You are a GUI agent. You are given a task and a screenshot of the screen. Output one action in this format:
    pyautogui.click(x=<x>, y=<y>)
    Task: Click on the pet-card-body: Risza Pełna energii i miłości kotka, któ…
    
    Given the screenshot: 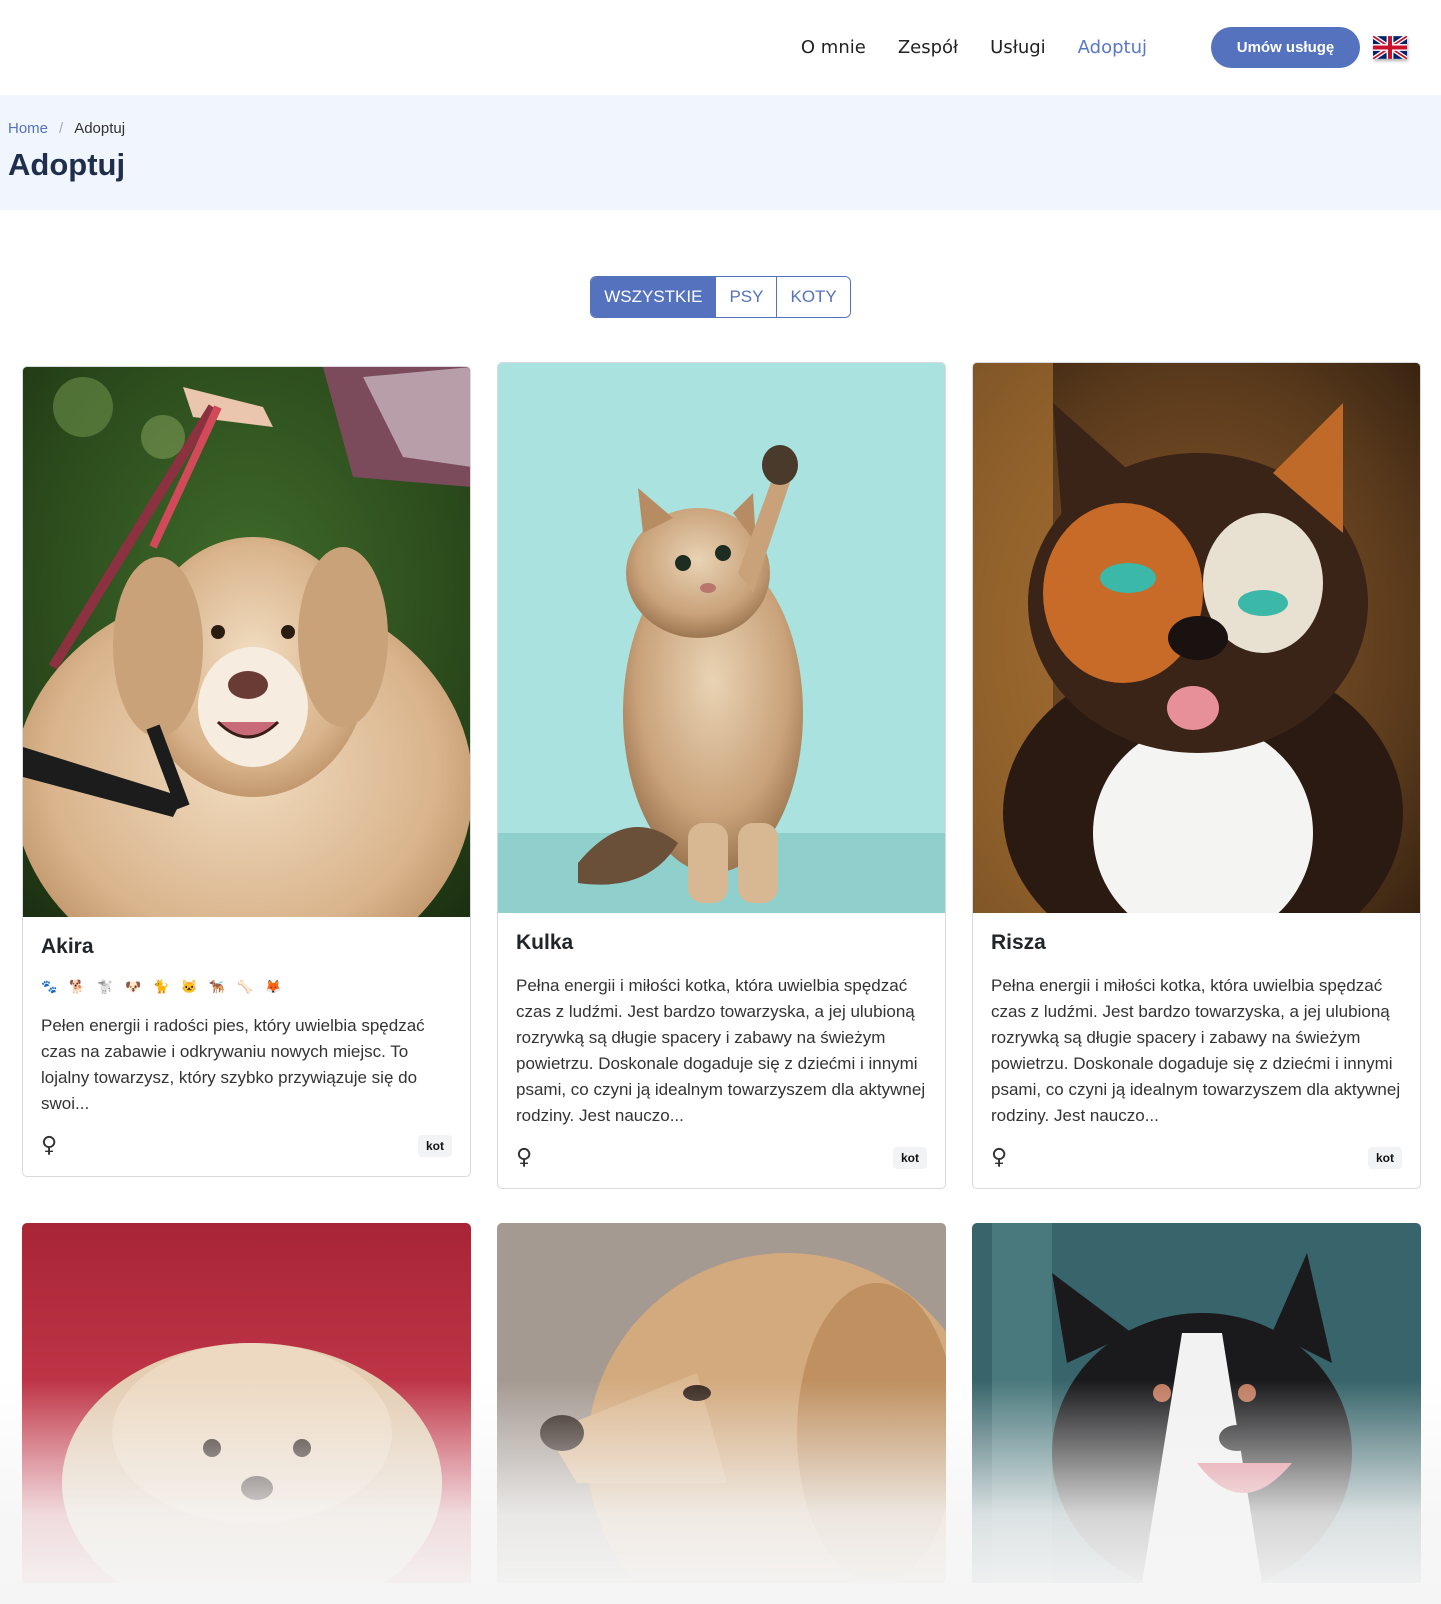 What is the action you would take?
    pyautogui.click(x=1196, y=1021)
    